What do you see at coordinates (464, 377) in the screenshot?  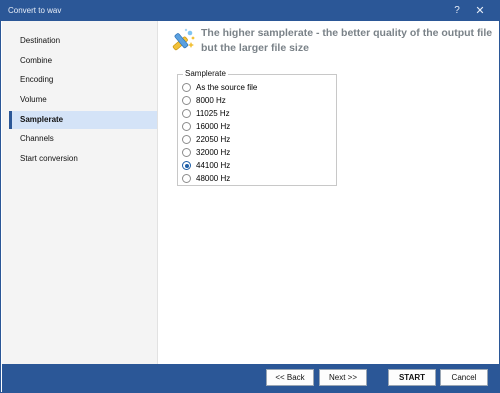 I see `cancel-button: Cancel` at bounding box center [464, 377].